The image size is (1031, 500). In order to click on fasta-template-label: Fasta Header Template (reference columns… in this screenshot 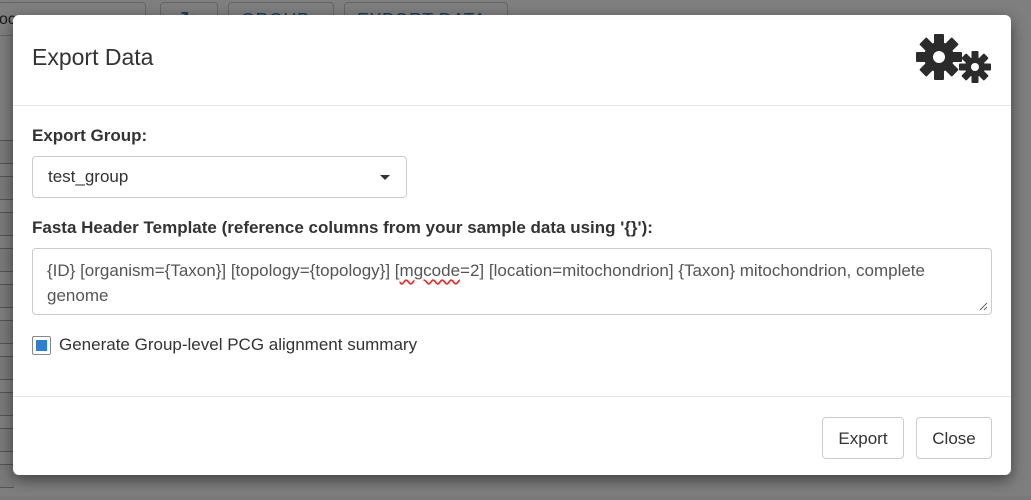, I will do `click(342, 227)`.